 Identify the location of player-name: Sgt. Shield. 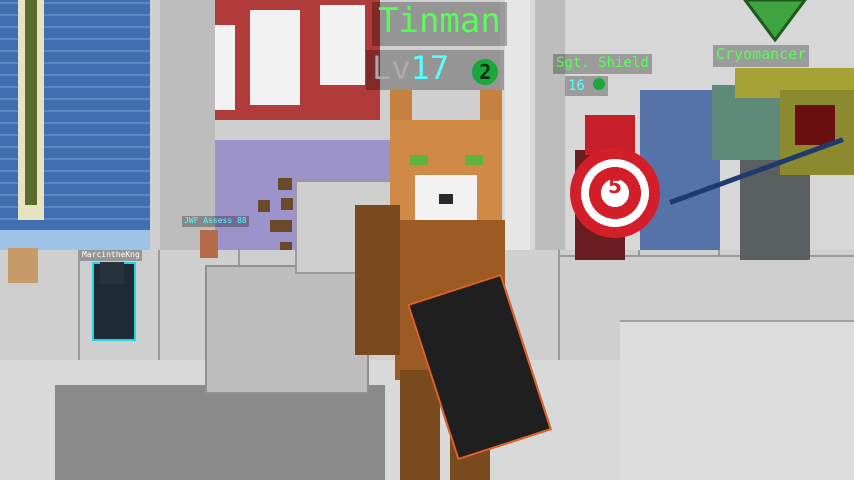
(602, 63).